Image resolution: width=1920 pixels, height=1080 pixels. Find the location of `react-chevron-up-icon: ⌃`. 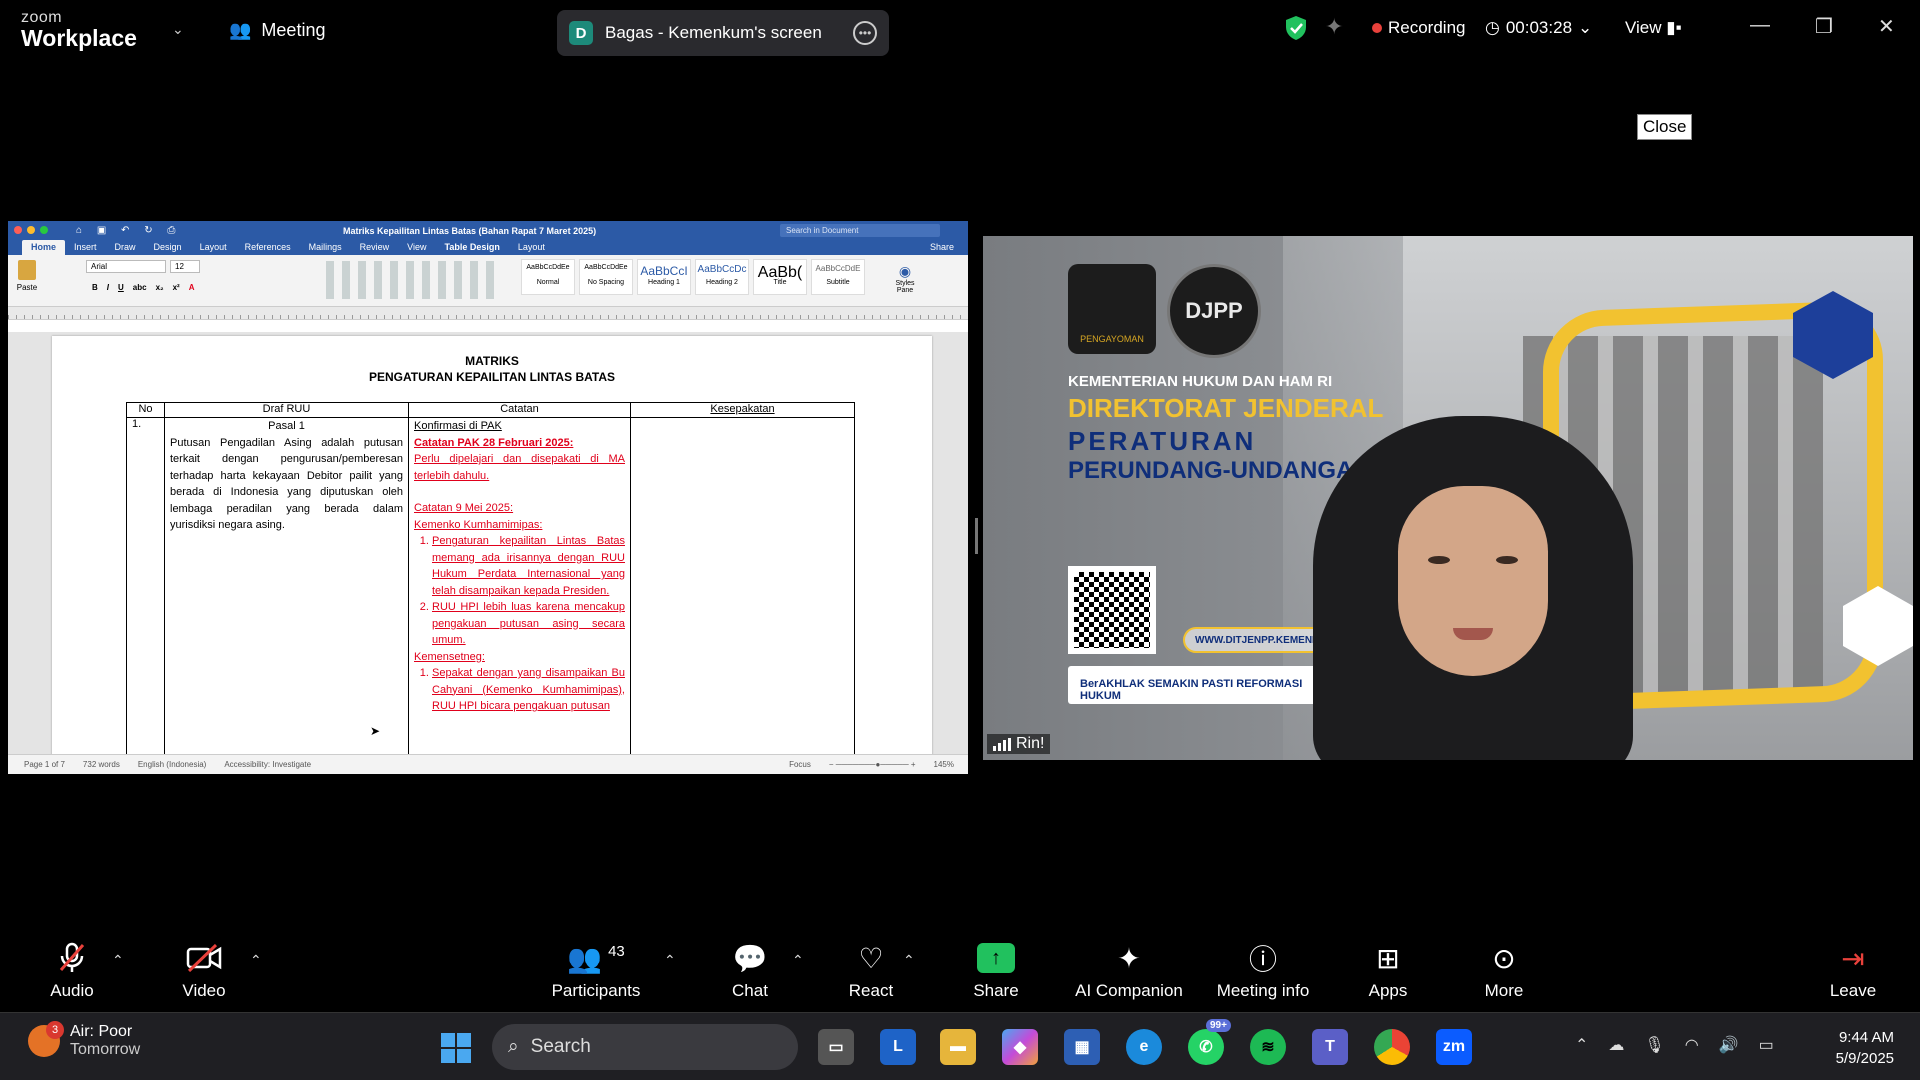

react-chevron-up-icon: ⌃ is located at coordinates (909, 960).